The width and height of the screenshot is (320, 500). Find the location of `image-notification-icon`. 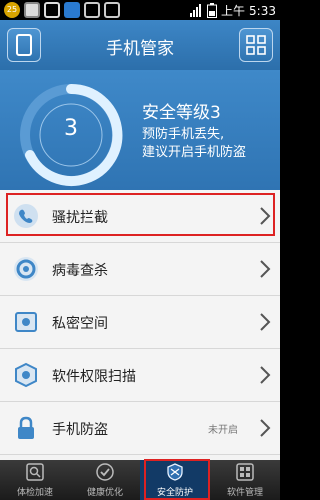

image-notification-icon is located at coordinates (32, 10).